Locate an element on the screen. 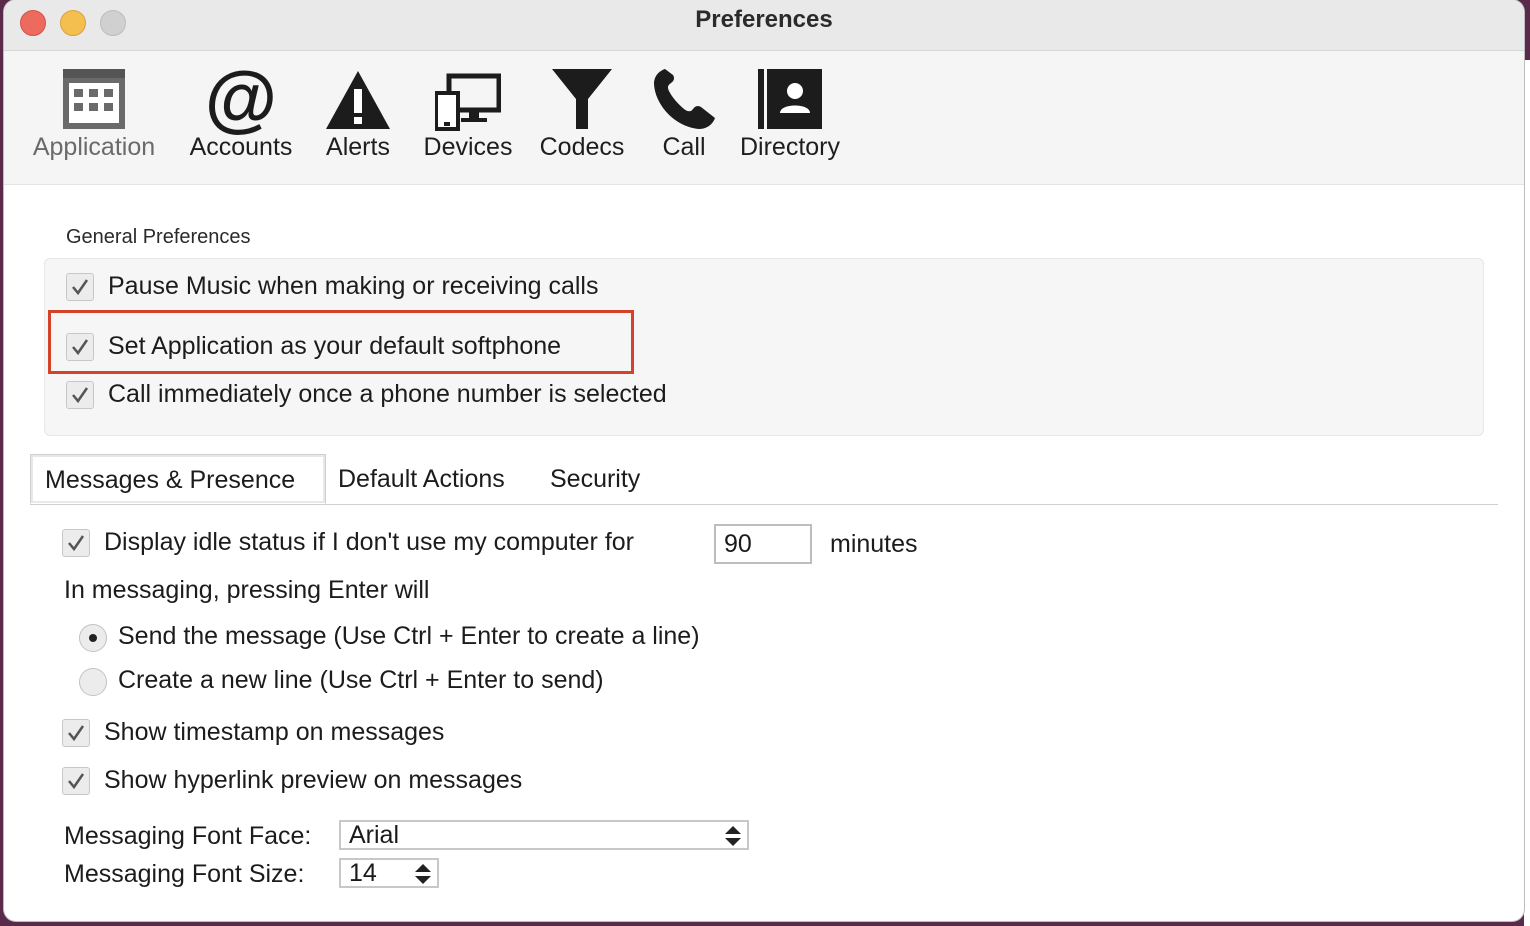 The image size is (1530, 926). toolbar-item-directory: Directory is located at coordinates (790, 122).